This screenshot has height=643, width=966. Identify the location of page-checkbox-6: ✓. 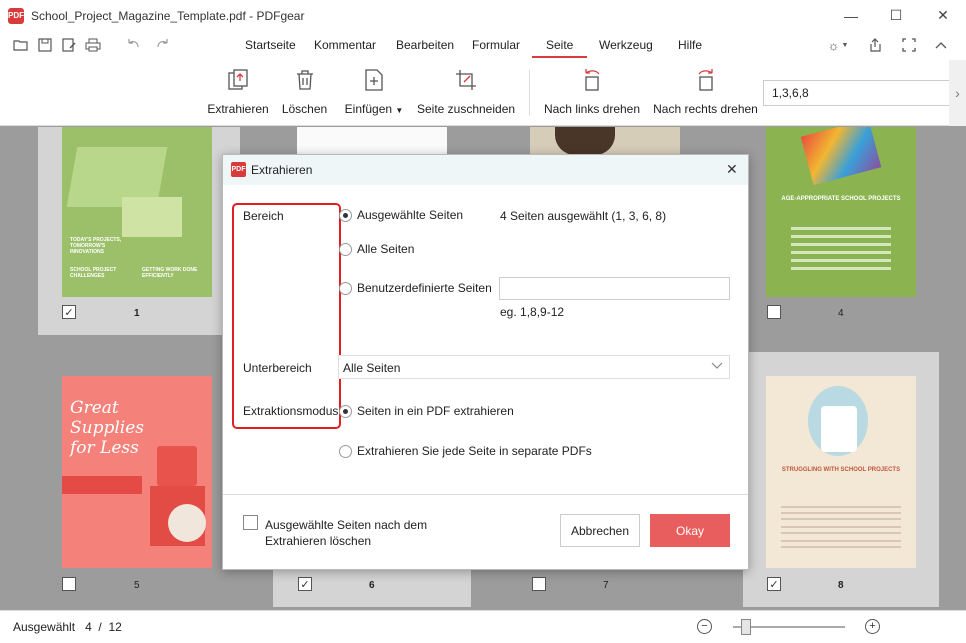
(305, 584).